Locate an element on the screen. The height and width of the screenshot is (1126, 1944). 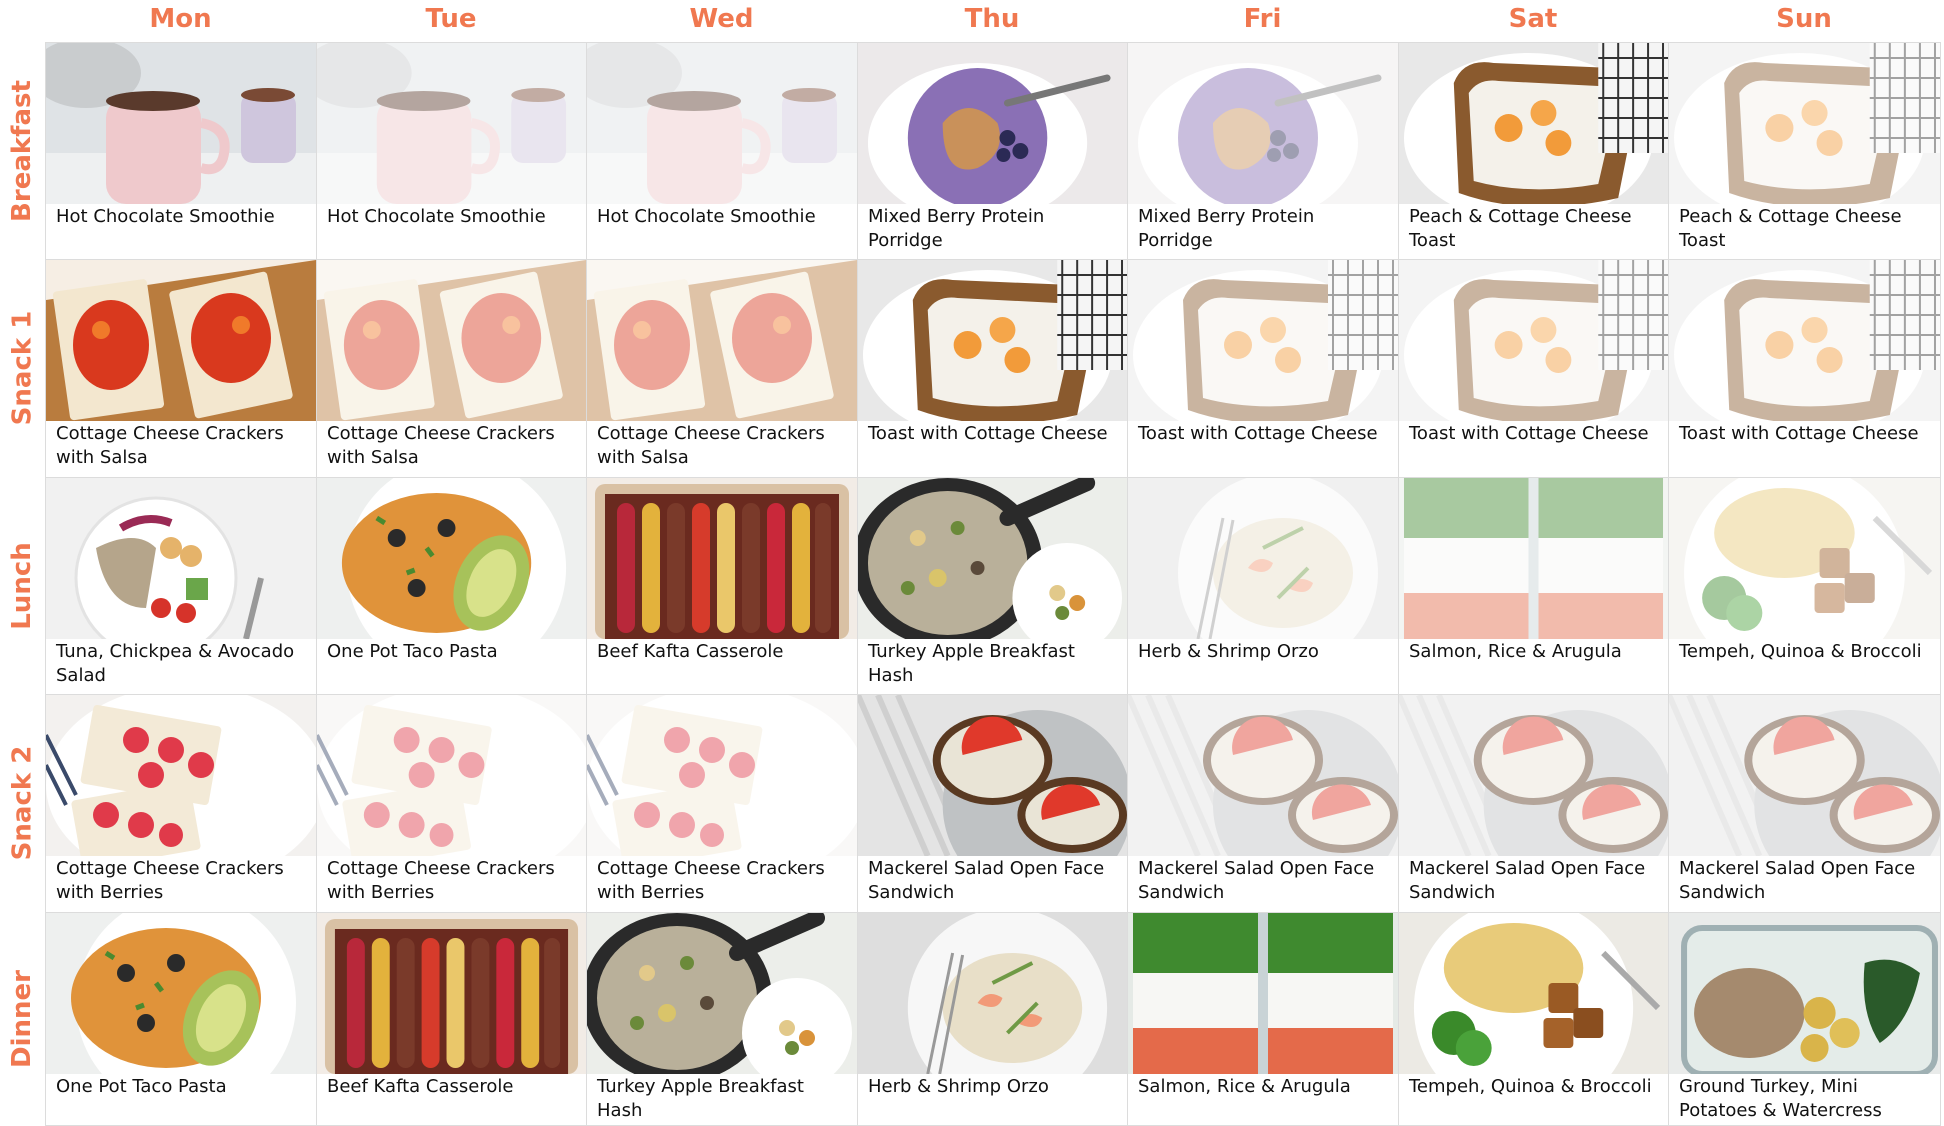
day-header-tue: Tue is located at coordinates (451, 19).